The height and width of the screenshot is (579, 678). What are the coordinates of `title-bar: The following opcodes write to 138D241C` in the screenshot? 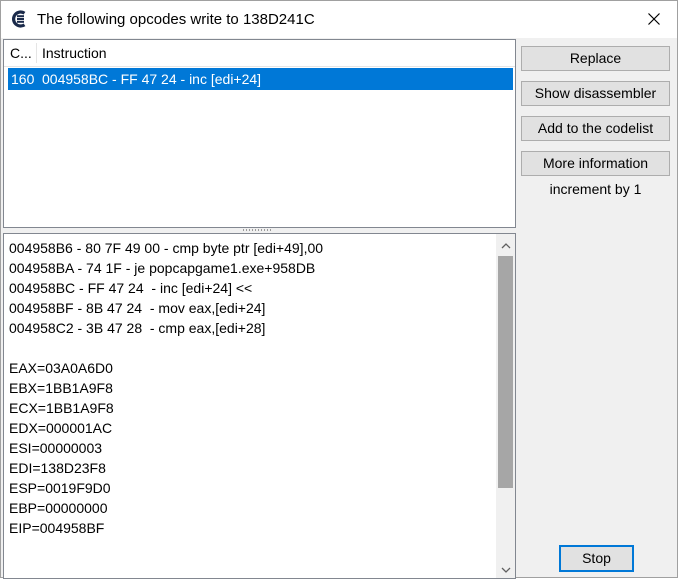 It's located at (339, 19).